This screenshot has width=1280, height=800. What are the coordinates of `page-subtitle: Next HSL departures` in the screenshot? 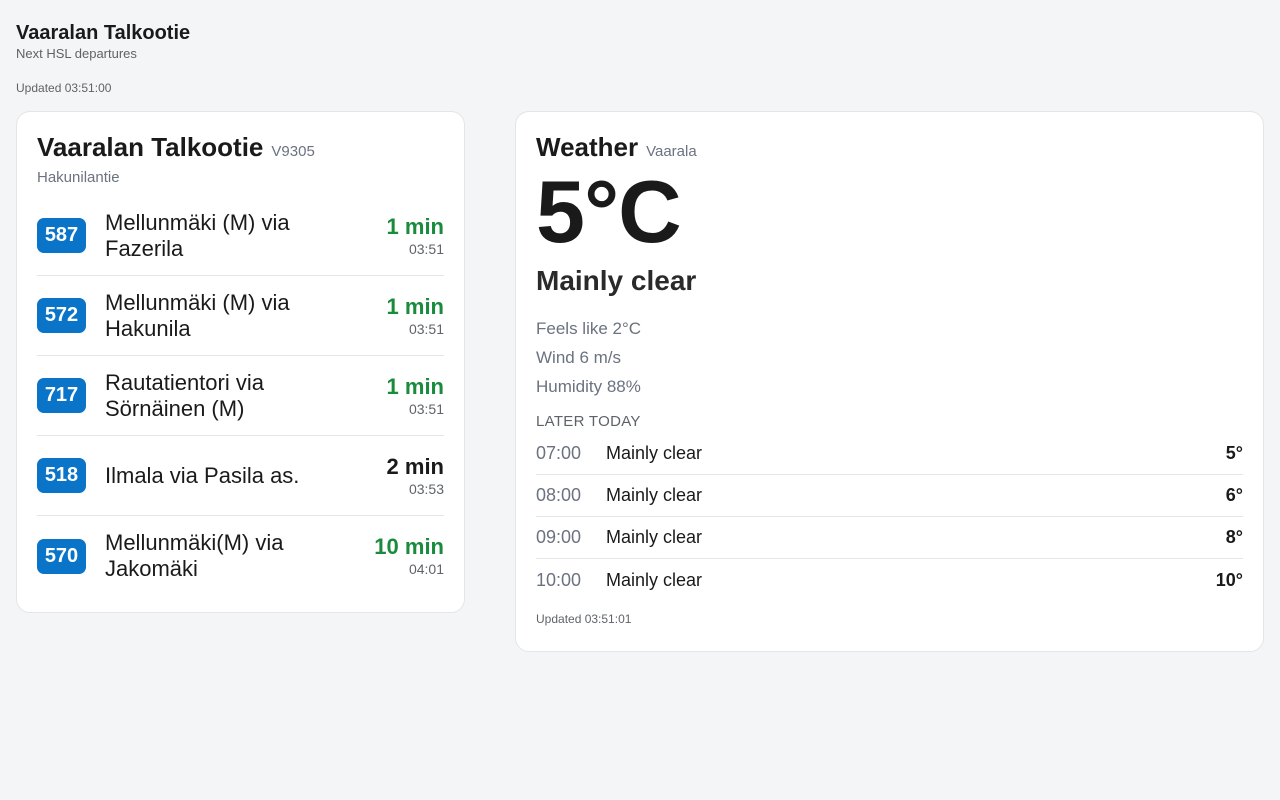 It's located at (76, 53).